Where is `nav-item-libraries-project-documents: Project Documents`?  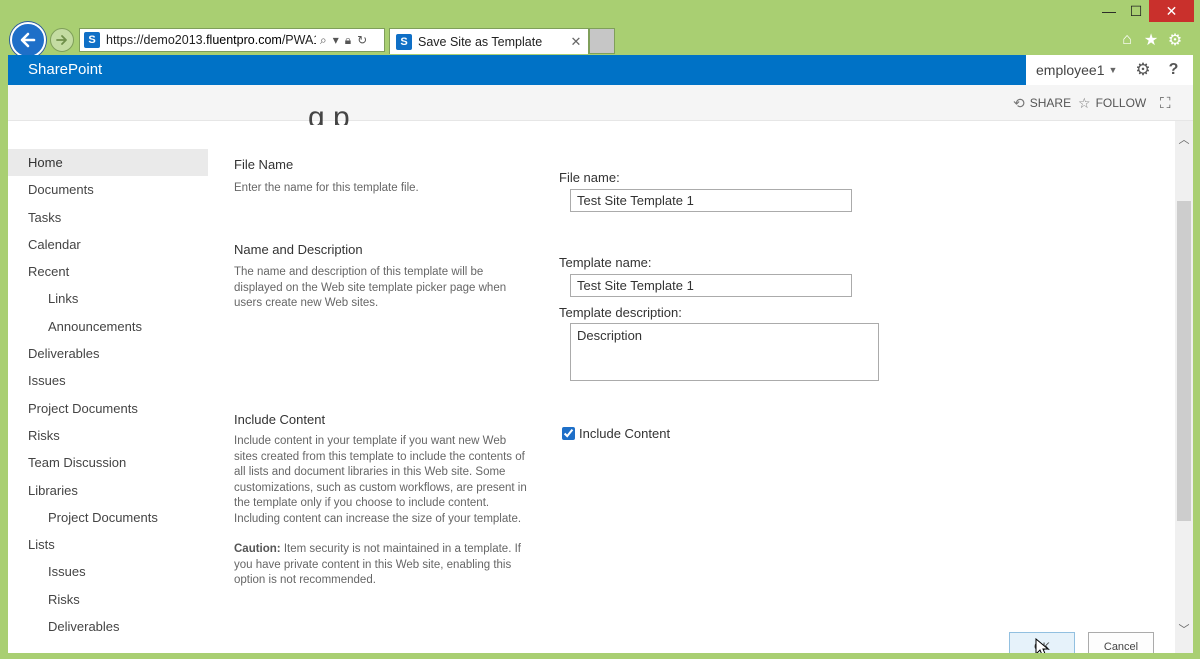 nav-item-libraries-project-documents: Project Documents is located at coordinates (108, 517).